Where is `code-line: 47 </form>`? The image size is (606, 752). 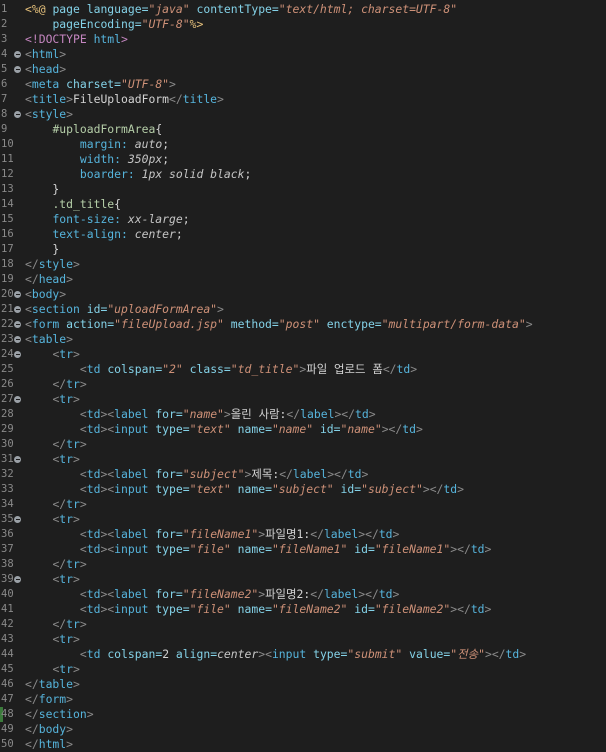
code-line: 47 </form> is located at coordinates (303, 699).